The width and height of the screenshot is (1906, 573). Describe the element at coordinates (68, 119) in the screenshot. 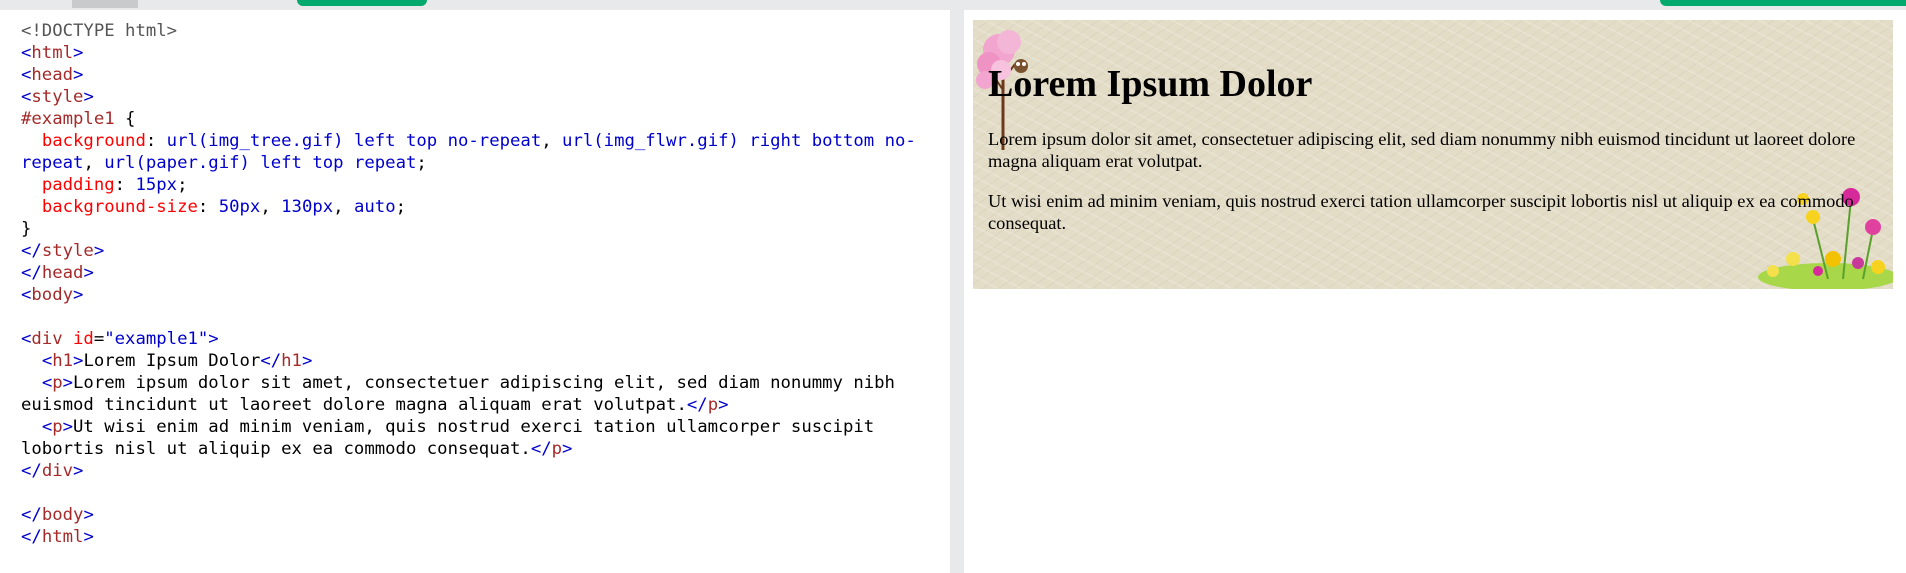

I see `code-token: #example1` at that location.